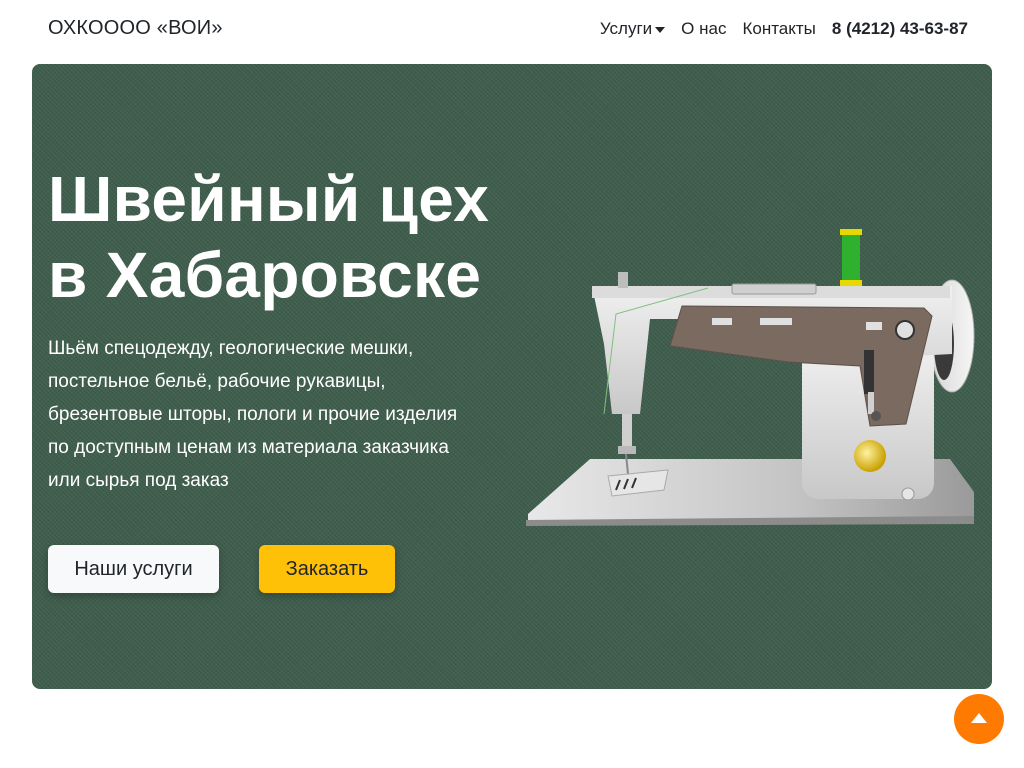 Image resolution: width=1024 pixels, height=768 pixels. What do you see at coordinates (660, 29) in the screenshot?
I see `chevron-down-icon` at bounding box center [660, 29].